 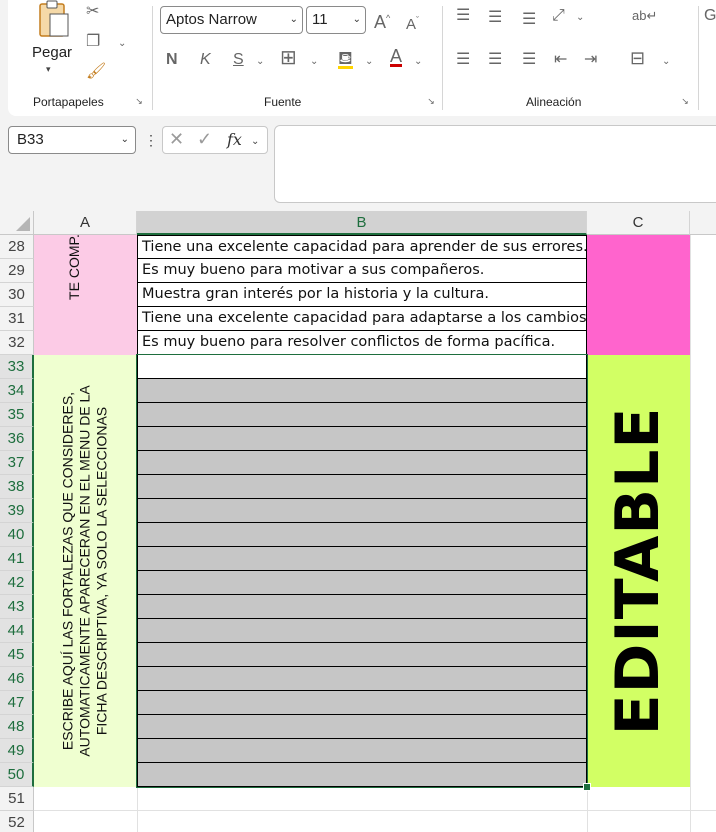 I want to click on row-header: 39, so click(x=17, y=511).